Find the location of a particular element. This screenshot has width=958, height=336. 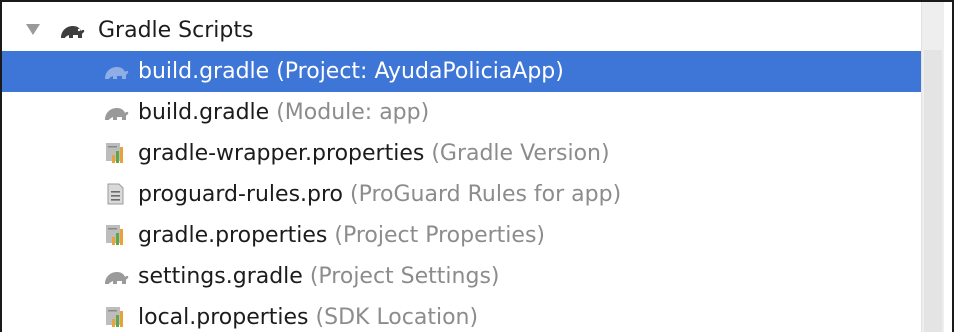

tree-item-build-gradle-module: build.gradle (Module: app) is located at coordinates (477, 112).